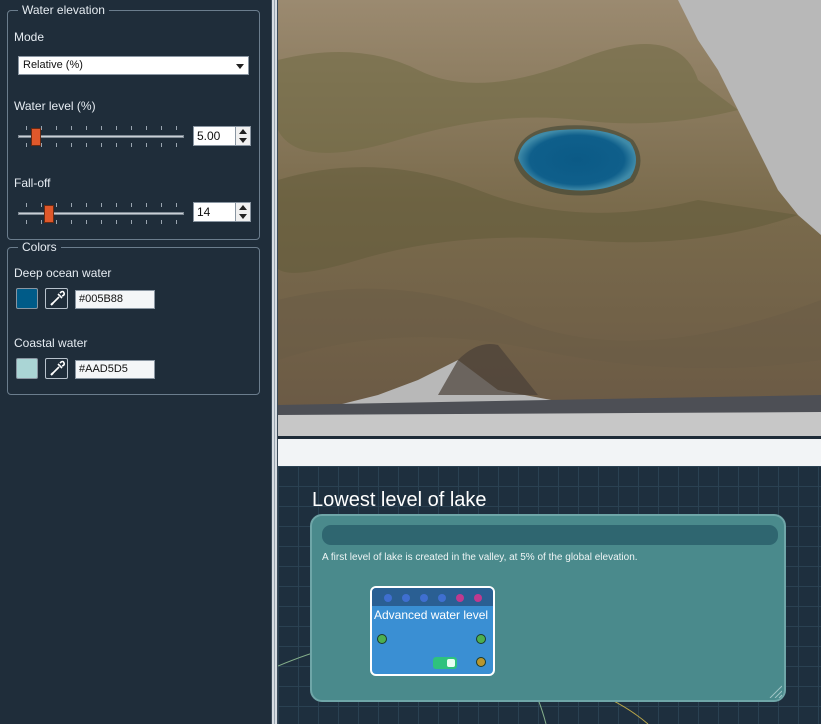 This screenshot has height=724, width=821. Describe the element at coordinates (222, 136) in the screenshot. I see `water-level-spinbox: 5.00` at that location.